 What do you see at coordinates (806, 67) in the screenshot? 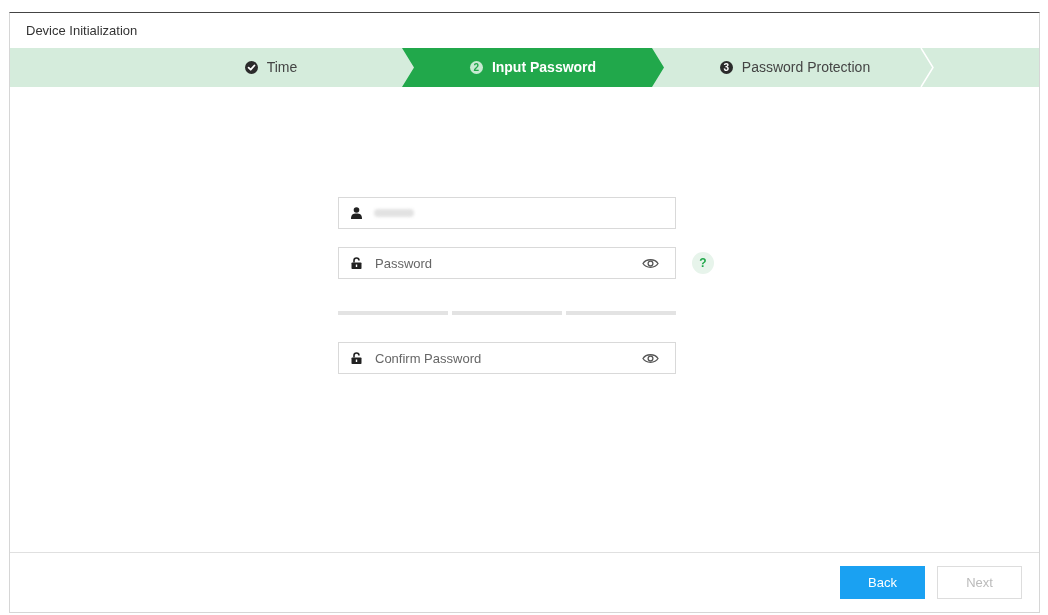
I see `step-label: Password Protection` at bounding box center [806, 67].